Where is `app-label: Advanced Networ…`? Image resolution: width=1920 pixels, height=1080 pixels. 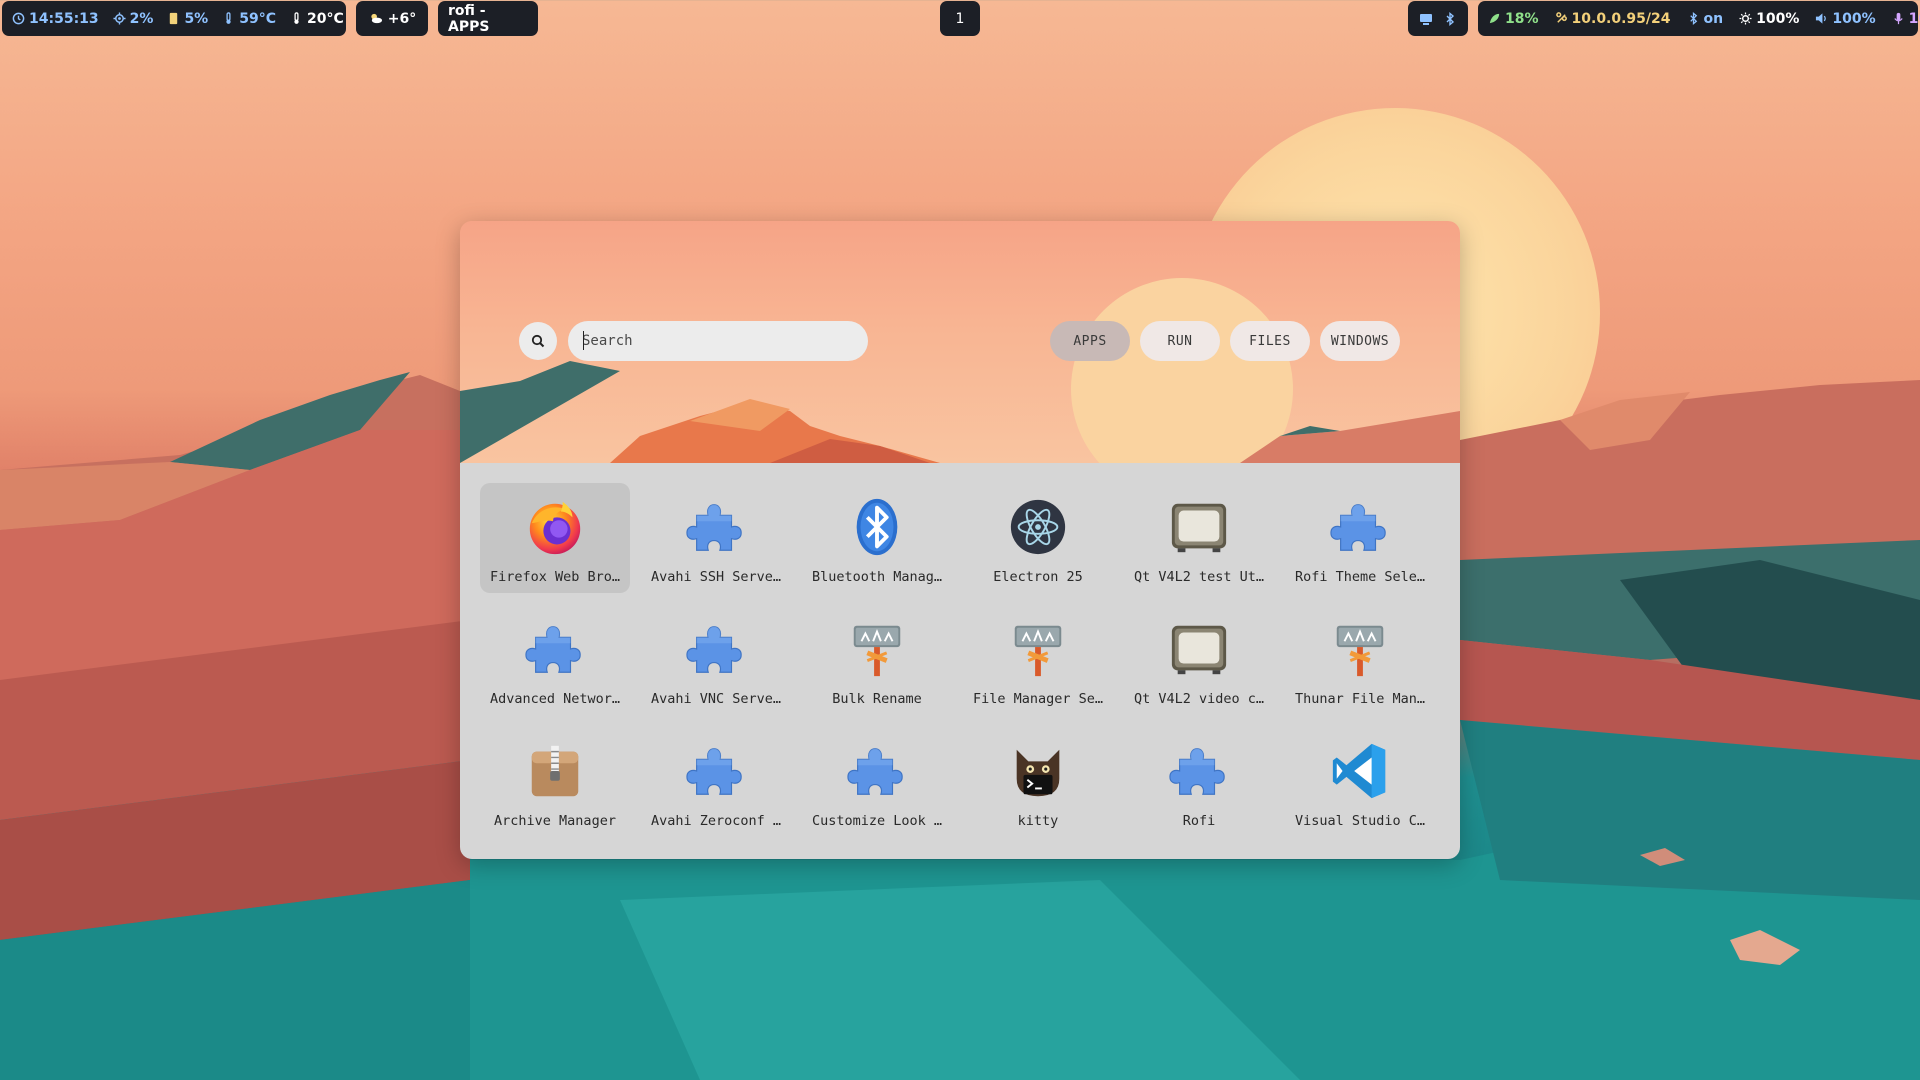
app-label: Advanced Networ… is located at coordinates (555, 699).